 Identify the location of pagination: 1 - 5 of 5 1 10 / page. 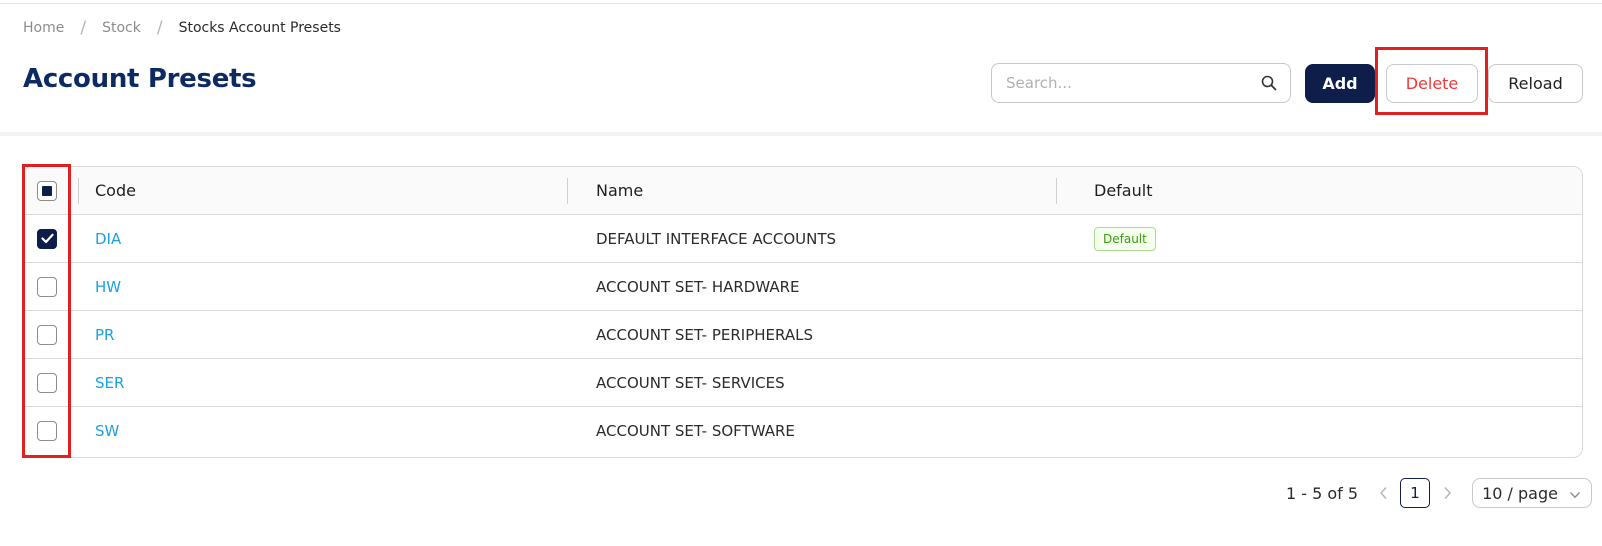
(1439, 493).